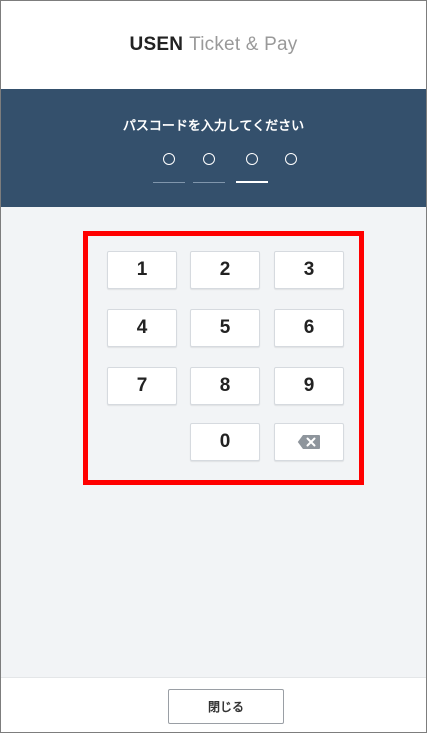 This screenshot has height=733, width=427. Describe the element at coordinates (229, 167) in the screenshot. I see `passcode-indicator` at that location.